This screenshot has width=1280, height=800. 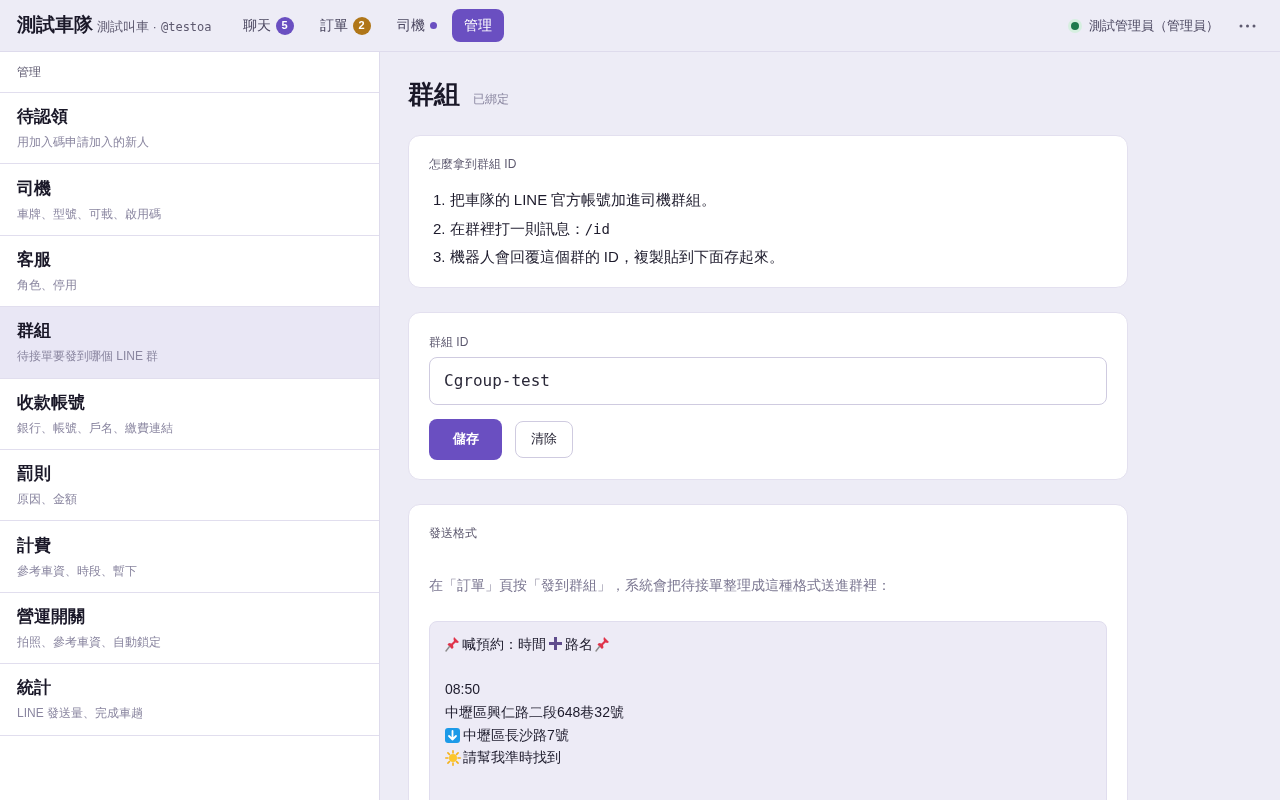 What do you see at coordinates (463, 690) in the screenshot?
I see `preview-text: 08:50` at bounding box center [463, 690].